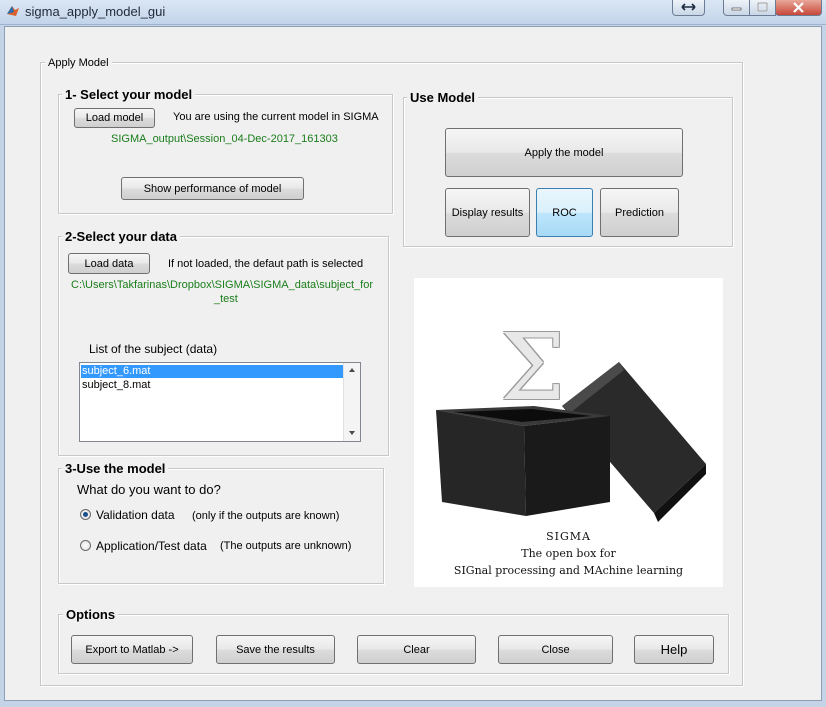  What do you see at coordinates (91, 614) in the screenshot?
I see `options-title: Options` at bounding box center [91, 614].